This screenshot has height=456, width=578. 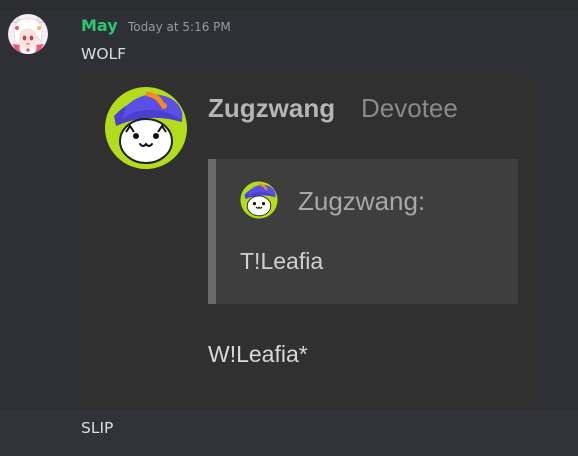 I want to click on attachment-author: Zugzwang, so click(x=272, y=108).